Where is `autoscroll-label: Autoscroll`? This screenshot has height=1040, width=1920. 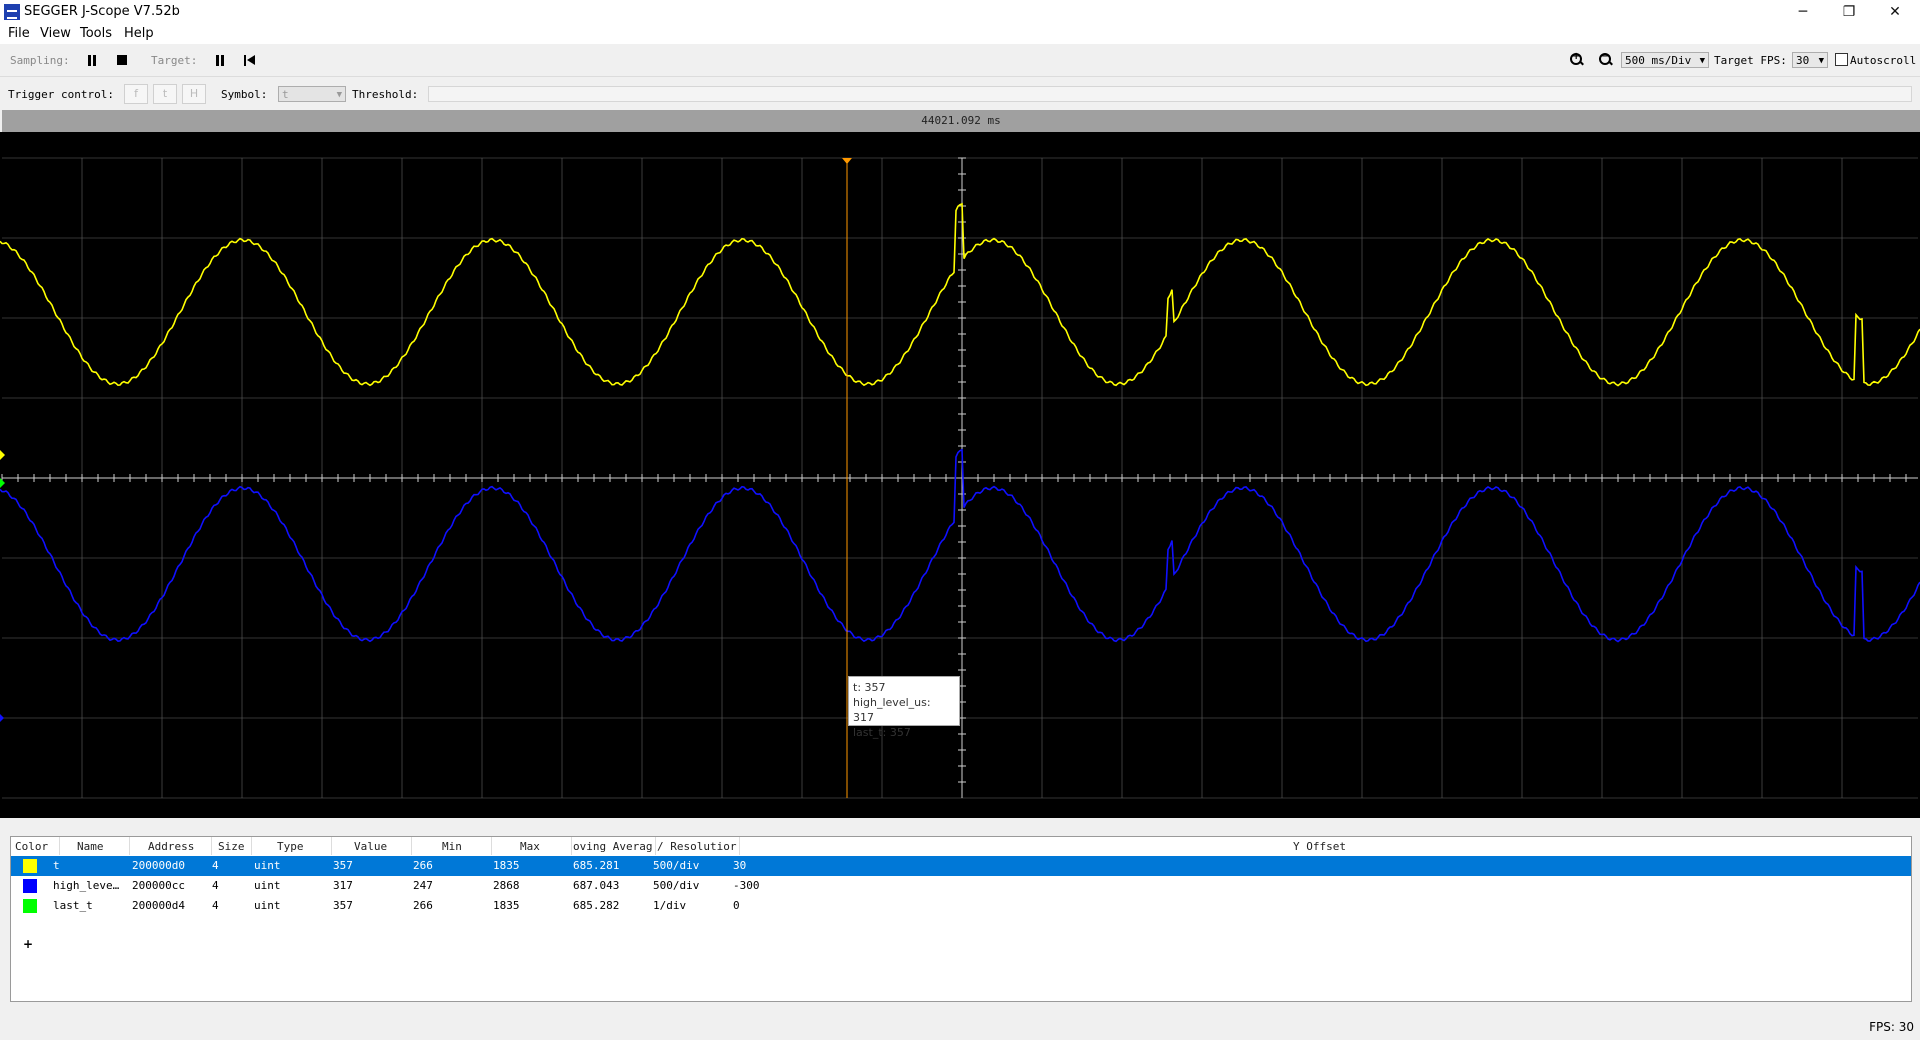 autoscroll-label: Autoscroll is located at coordinates (1883, 60).